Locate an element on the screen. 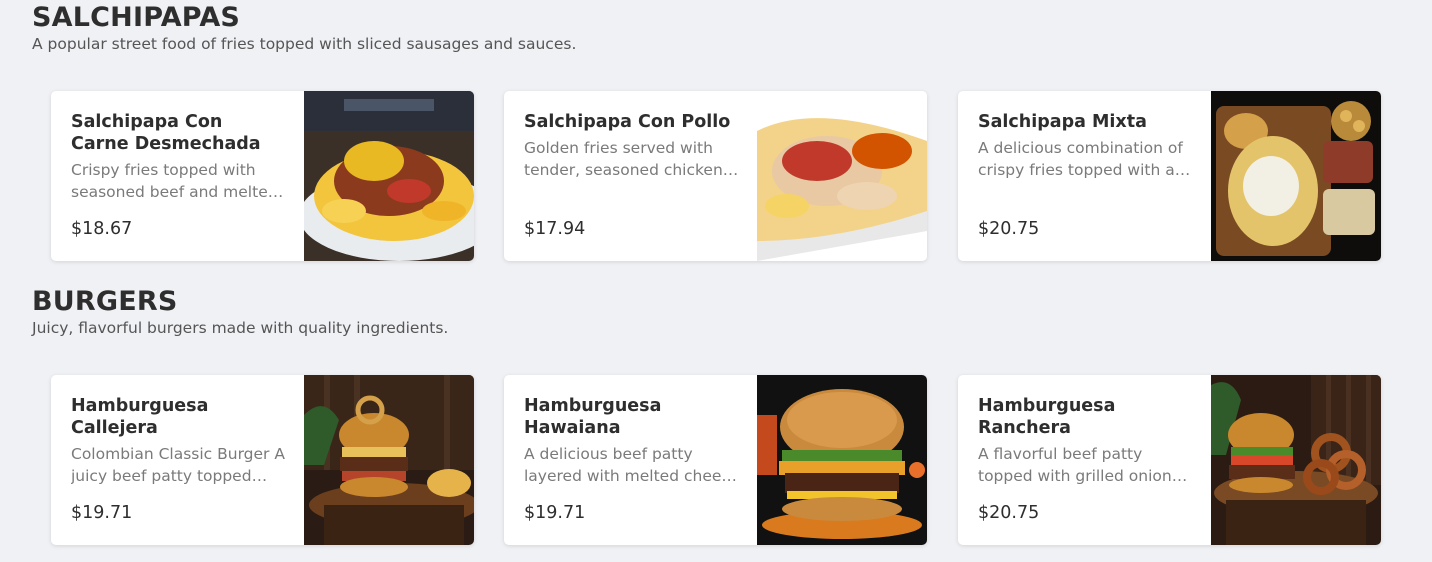 The image size is (1432, 562). item-name: Salchipapa Con Carne Desmechada is located at coordinates (166, 133).